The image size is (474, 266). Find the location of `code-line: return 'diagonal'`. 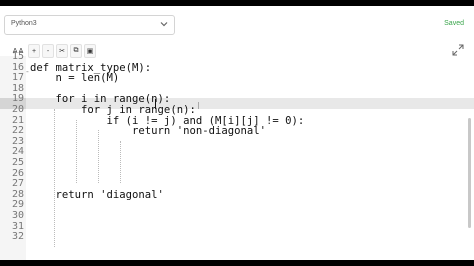

code-line: return 'diagonal' is located at coordinates (97, 194).